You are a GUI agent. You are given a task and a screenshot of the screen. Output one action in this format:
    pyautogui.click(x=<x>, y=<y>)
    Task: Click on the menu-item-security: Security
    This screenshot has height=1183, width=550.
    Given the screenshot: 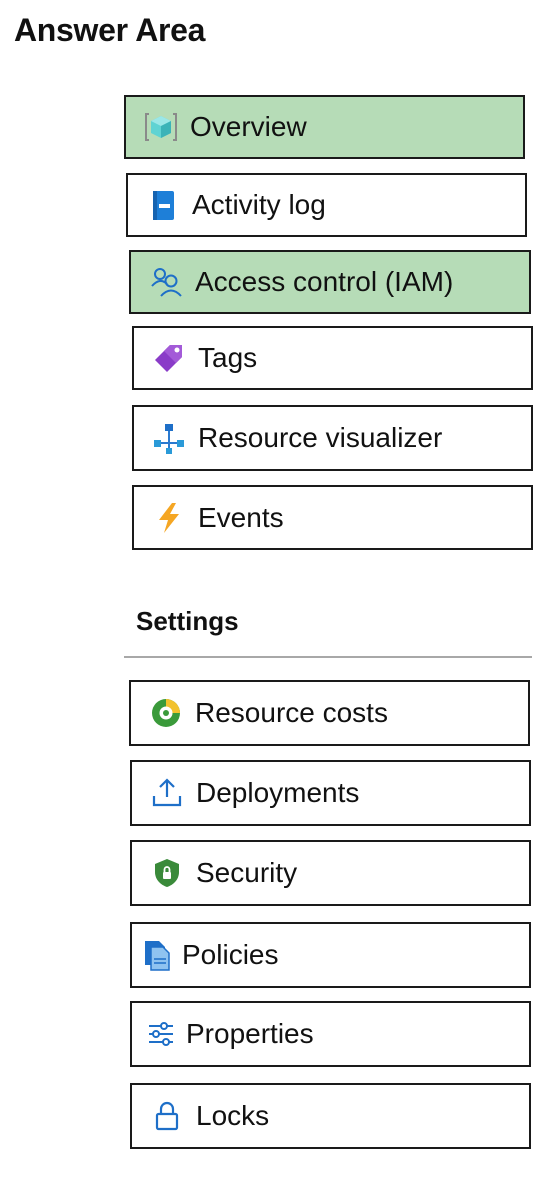 What is the action you would take?
    pyautogui.click(x=330, y=873)
    